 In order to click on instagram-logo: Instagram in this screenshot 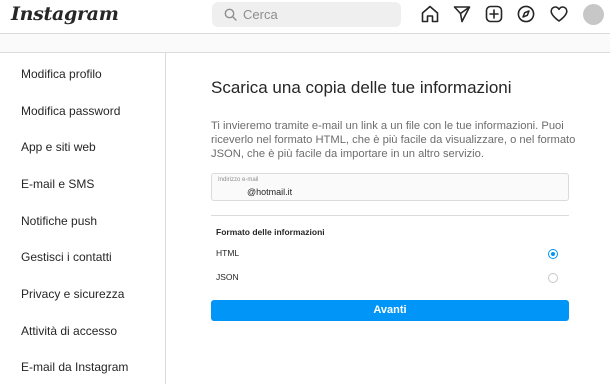, I will do `click(65, 14)`.